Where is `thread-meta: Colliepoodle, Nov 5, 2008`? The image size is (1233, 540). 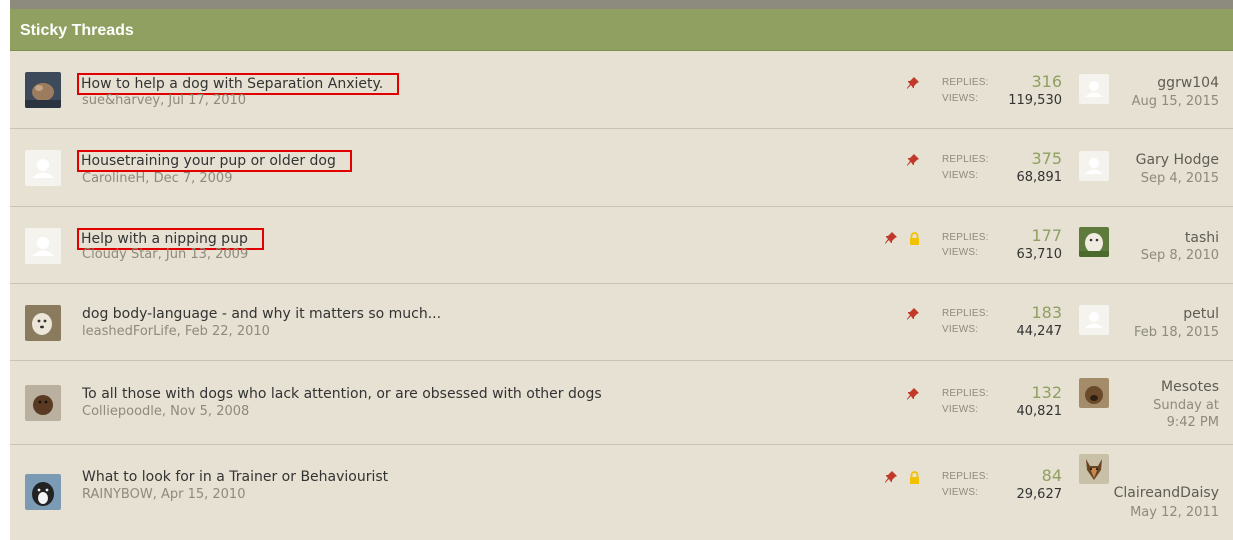 thread-meta: Colliepoodle, Nov 5, 2008 is located at coordinates (166, 411).